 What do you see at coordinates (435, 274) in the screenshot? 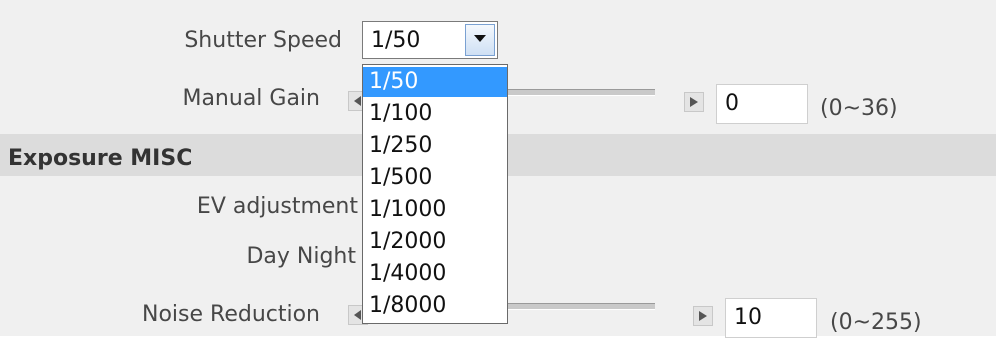
I see `dropdown-option: 1/4000` at bounding box center [435, 274].